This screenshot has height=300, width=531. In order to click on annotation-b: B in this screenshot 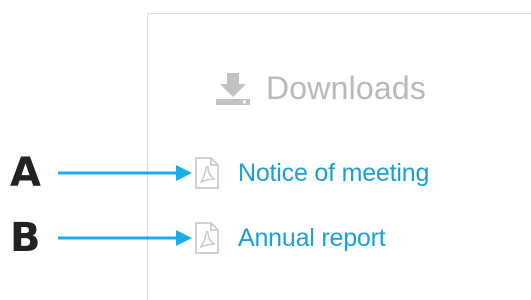, I will do `click(102, 238)`.